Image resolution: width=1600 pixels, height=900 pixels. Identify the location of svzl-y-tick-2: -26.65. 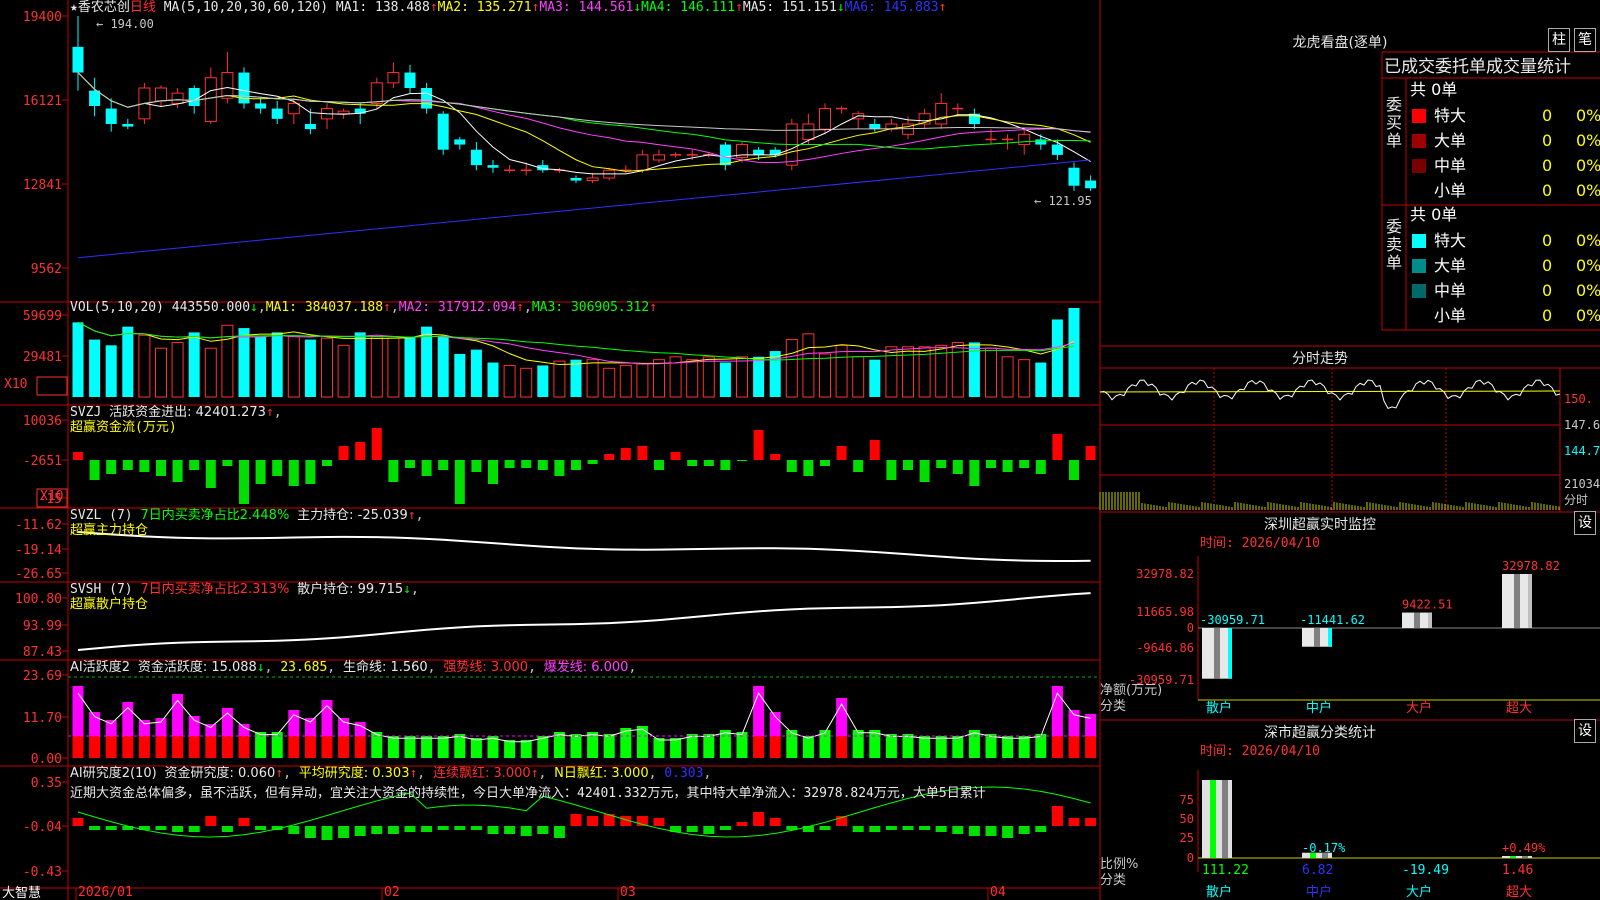
(38, 574).